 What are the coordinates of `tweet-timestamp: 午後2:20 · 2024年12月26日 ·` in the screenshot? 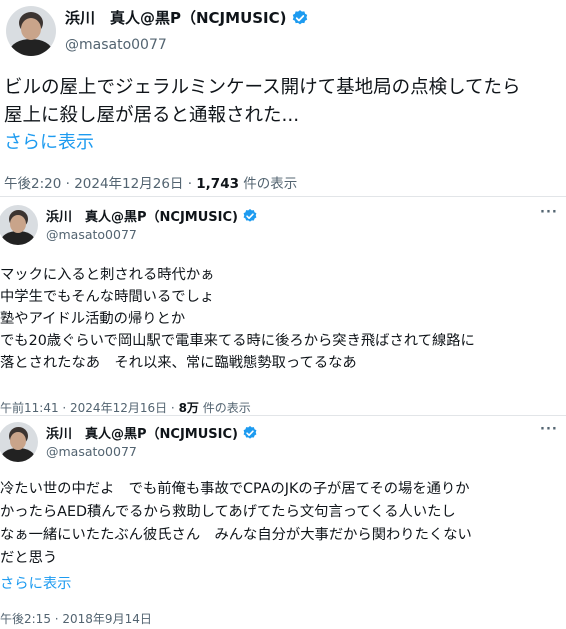 It's located at (100, 184).